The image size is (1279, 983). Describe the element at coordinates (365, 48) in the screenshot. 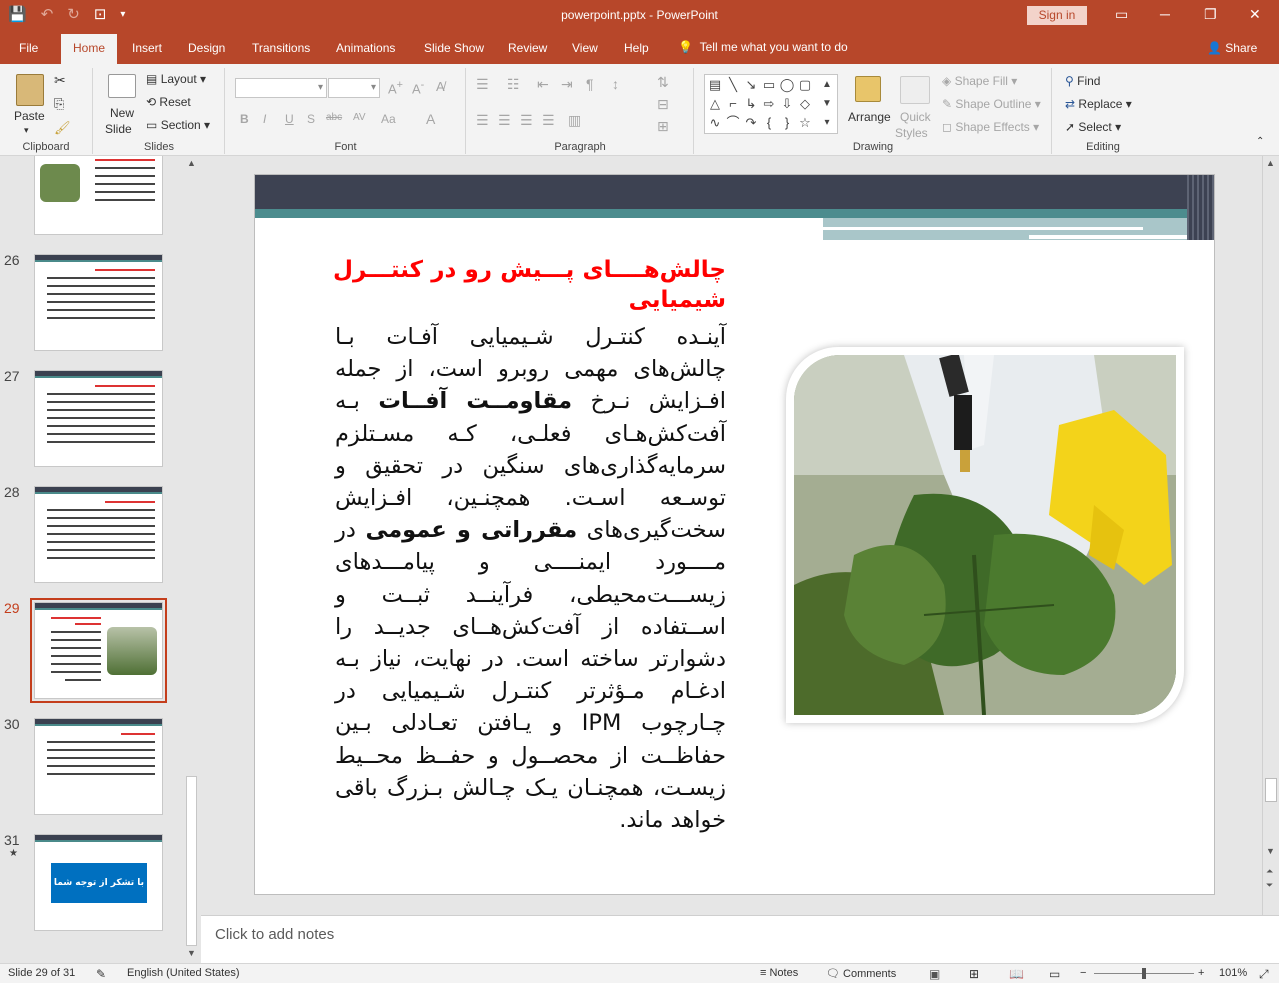

I see `tab-animations: Animations` at that location.